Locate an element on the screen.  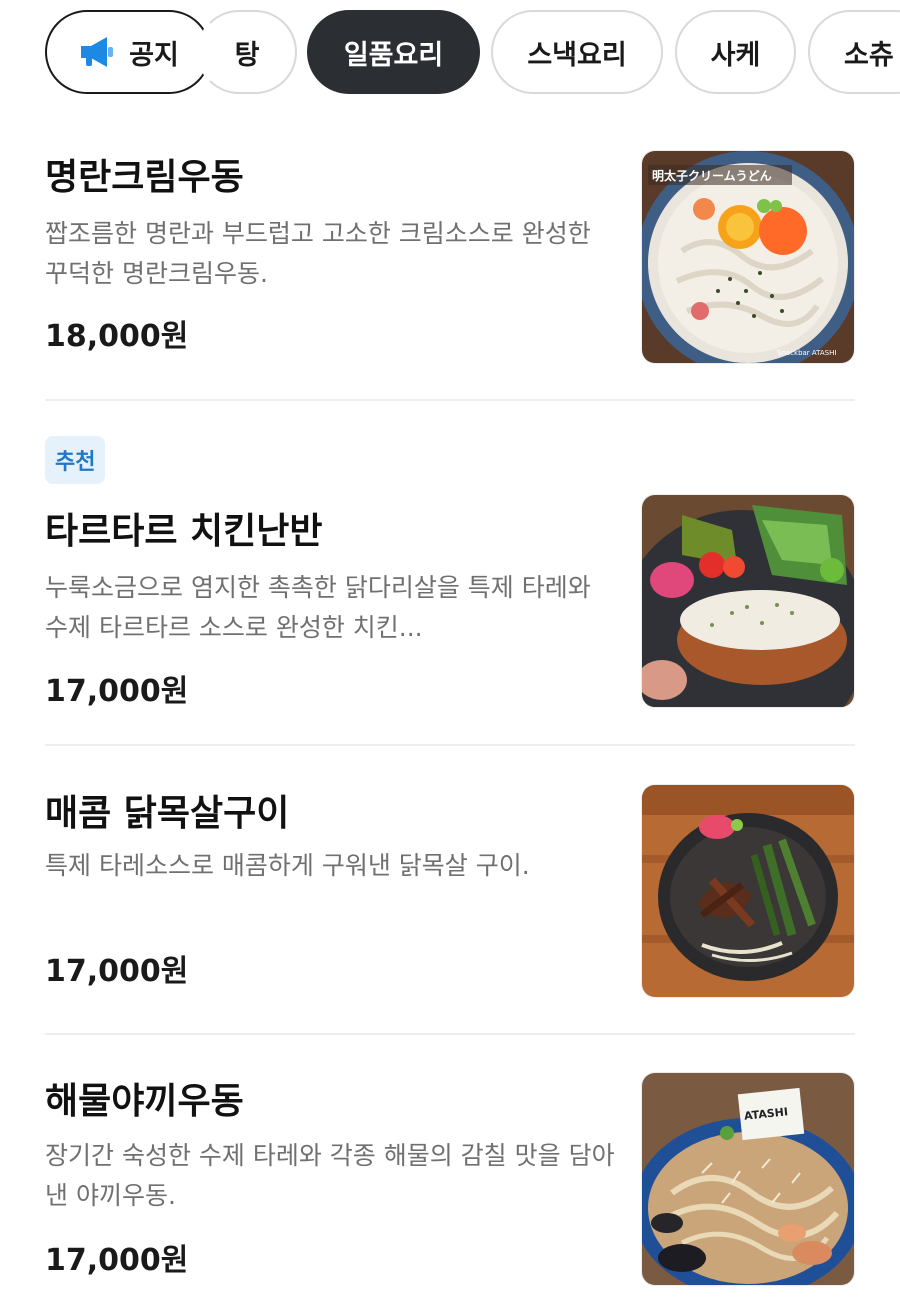
item-price: 18,000원 is located at coordinates (117, 336).